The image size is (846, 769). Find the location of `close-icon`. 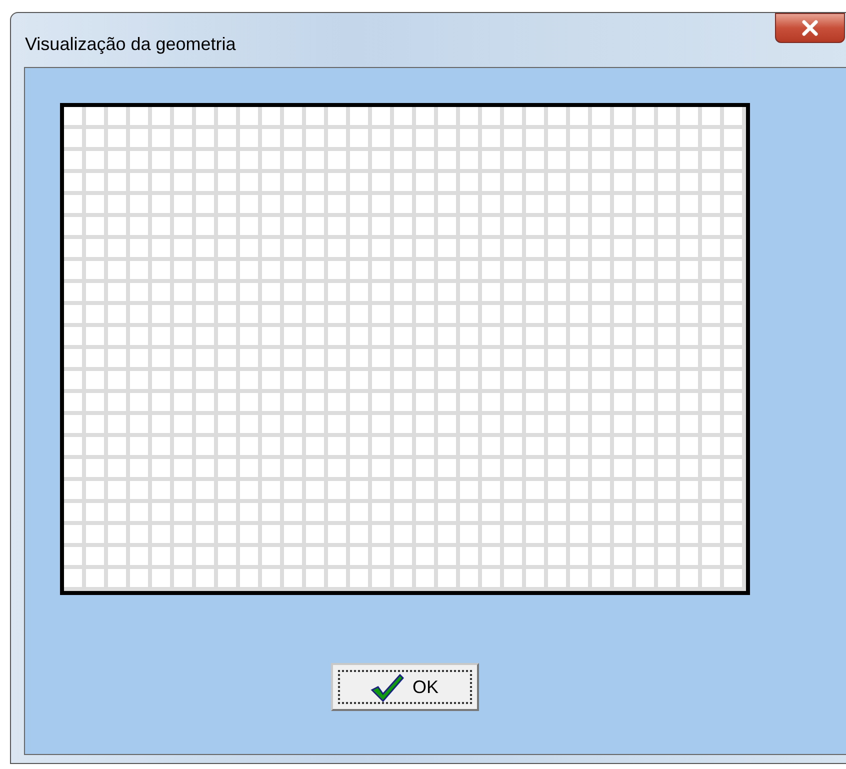

close-icon is located at coordinates (810, 28).